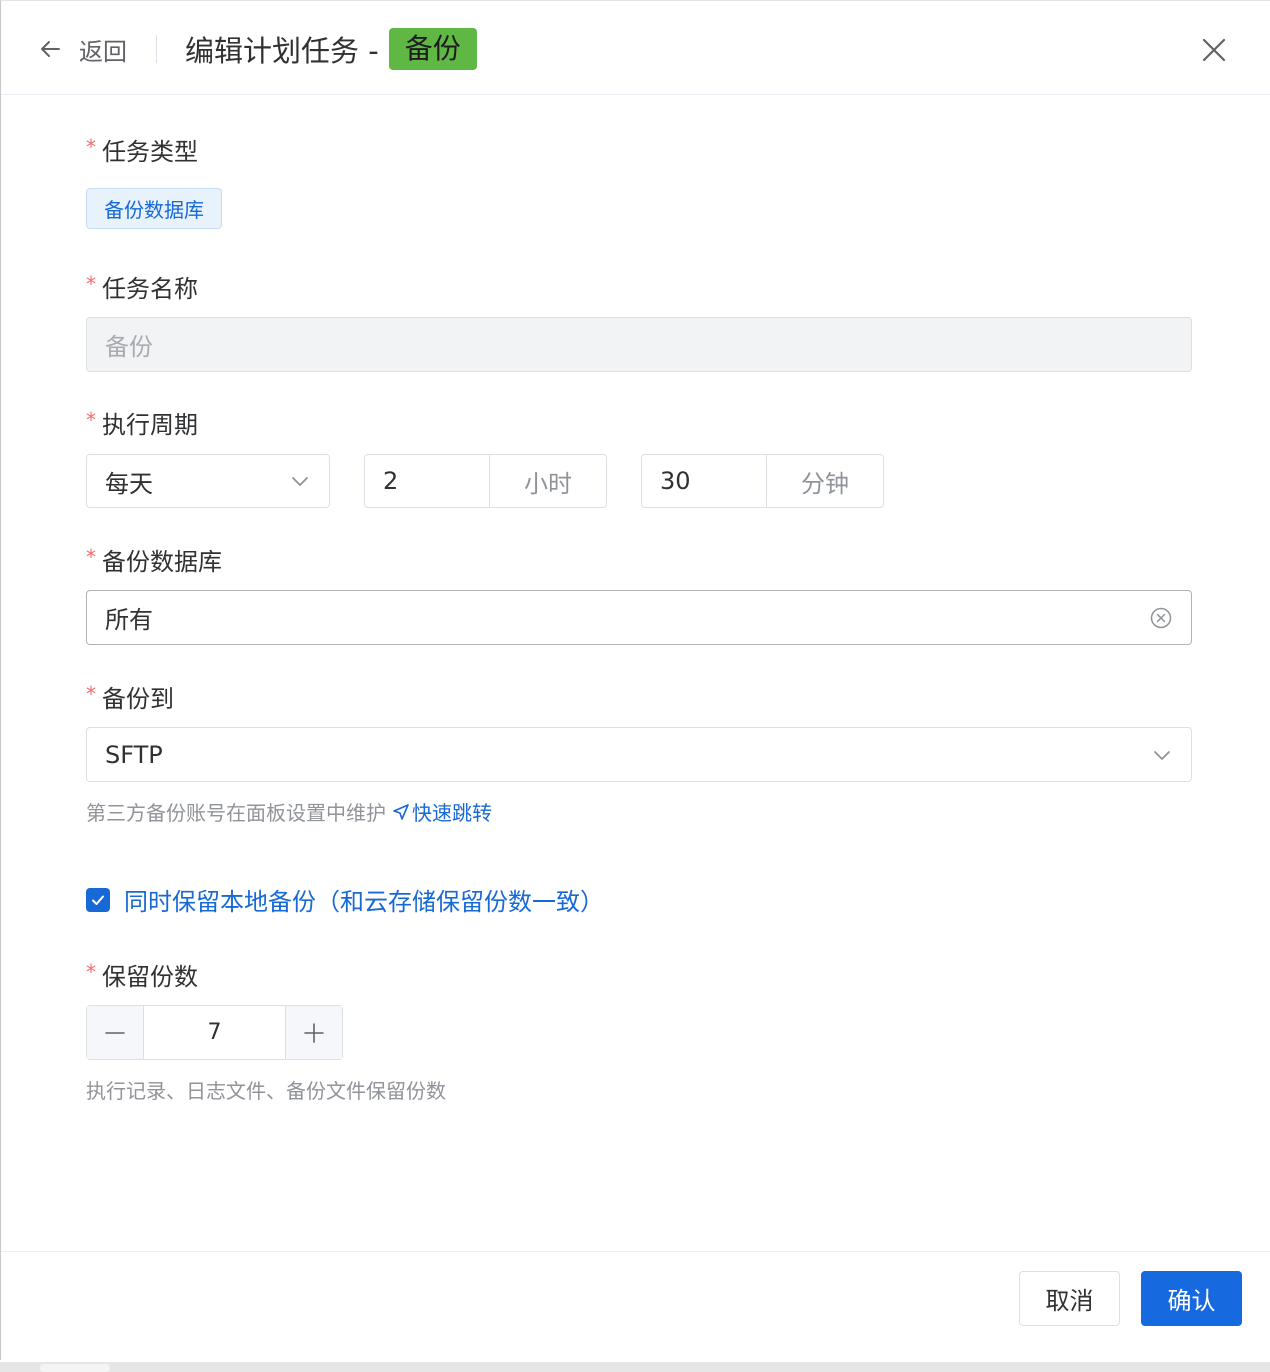 Image resolution: width=1270 pixels, height=1372 pixels. I want to click on backup-to-select: SFTP, so click(639, 754).